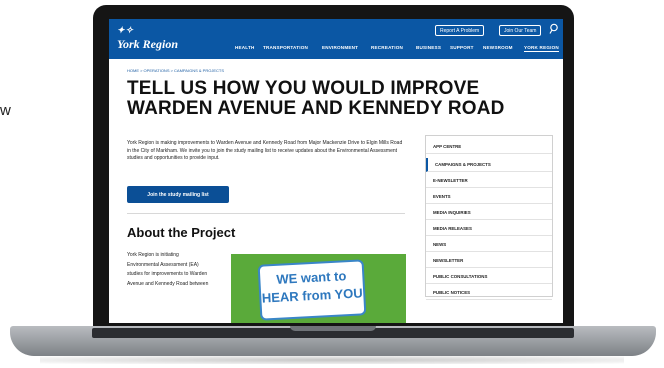  I want to click on nav-health: HEALTH, so click(245, 47).